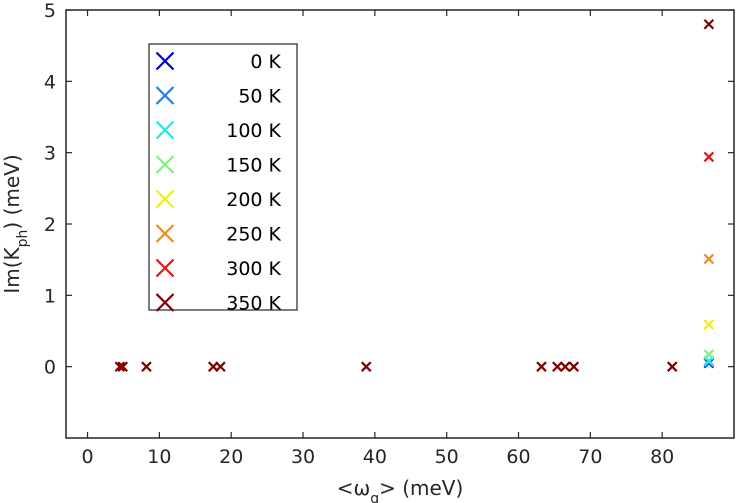 The height and width of the screenshot is (503, 748). What do you see at coordinates (15, 223) in the screenshot?
I see `y-axis-label: Im(Kph) (meV)` at bounding box center [15, 223].